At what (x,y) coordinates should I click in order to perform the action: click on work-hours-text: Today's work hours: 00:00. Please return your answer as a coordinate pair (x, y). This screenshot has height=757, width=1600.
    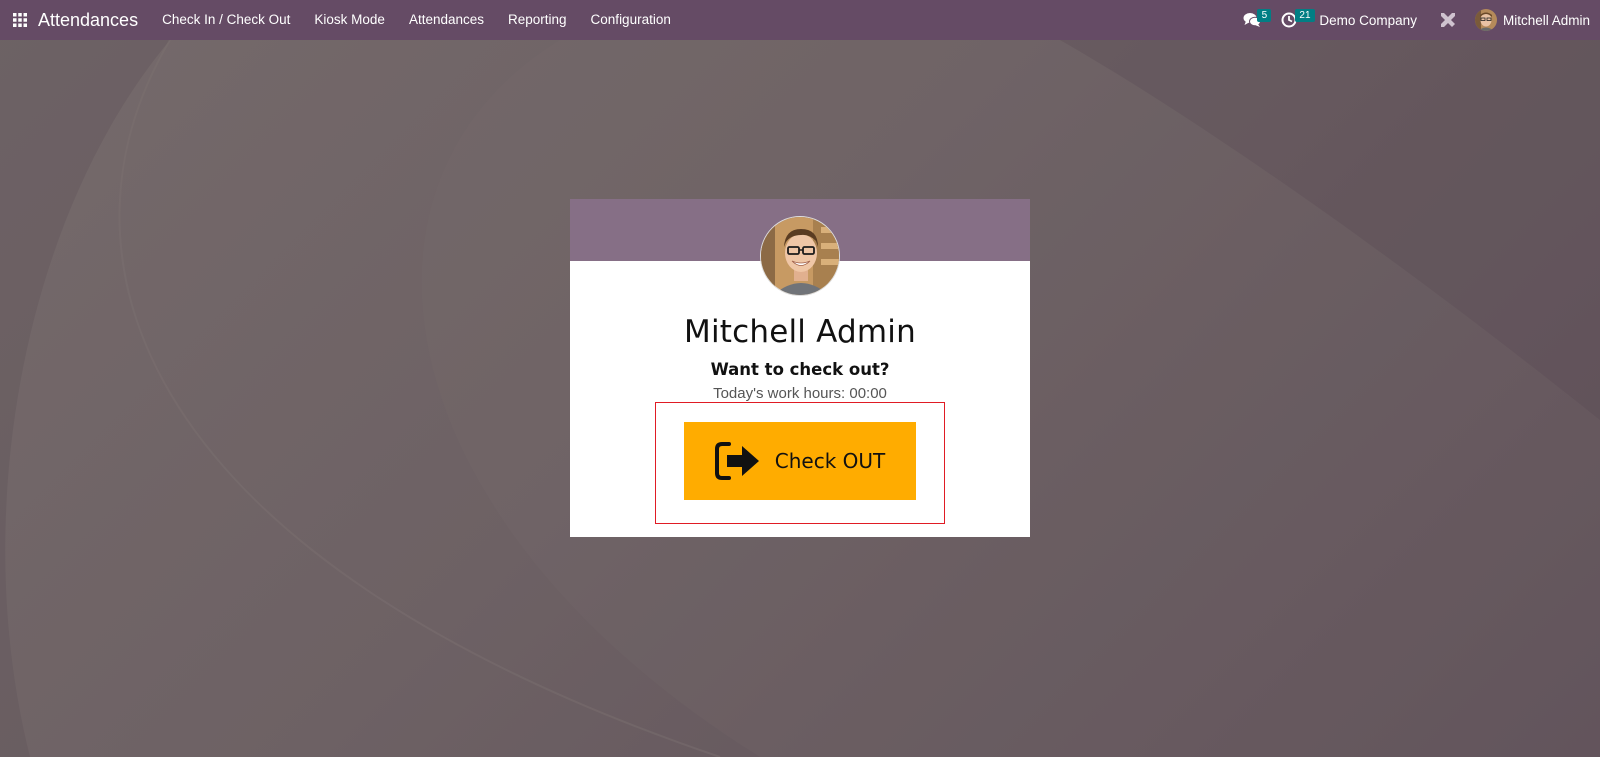
    Looking at the image, I should click on (800, 393).